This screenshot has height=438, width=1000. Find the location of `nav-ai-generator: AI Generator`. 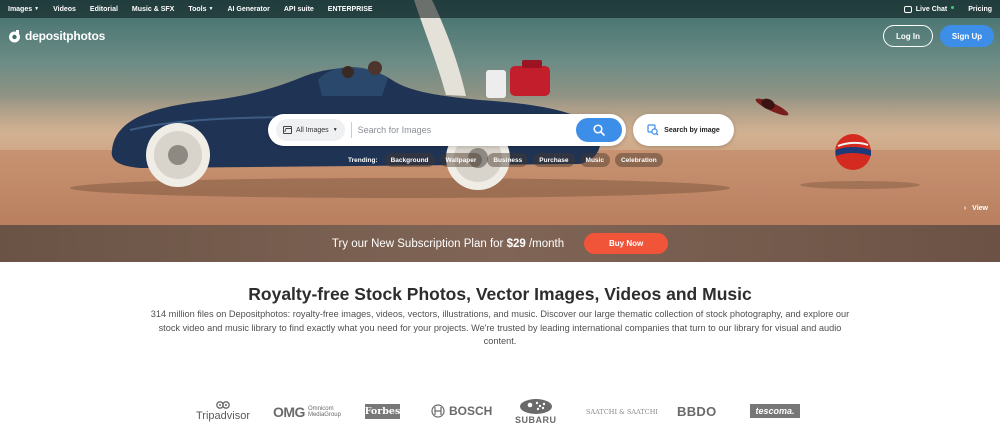

nav-ai-generator: AI Generator is located at coordinates (248, 9).